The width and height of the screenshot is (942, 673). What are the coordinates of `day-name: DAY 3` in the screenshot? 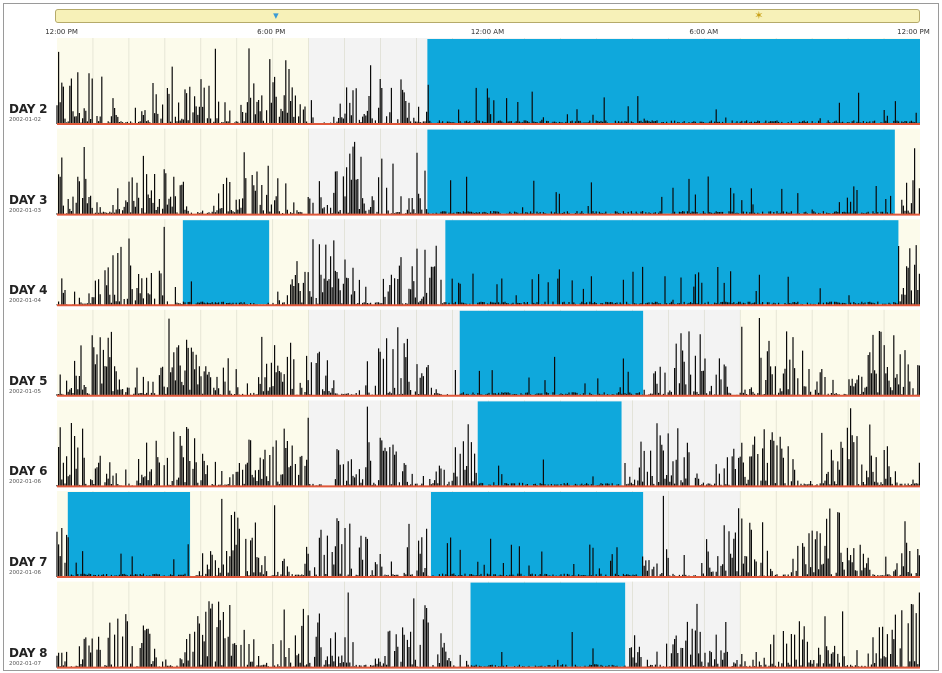 It's located at (28, 199).